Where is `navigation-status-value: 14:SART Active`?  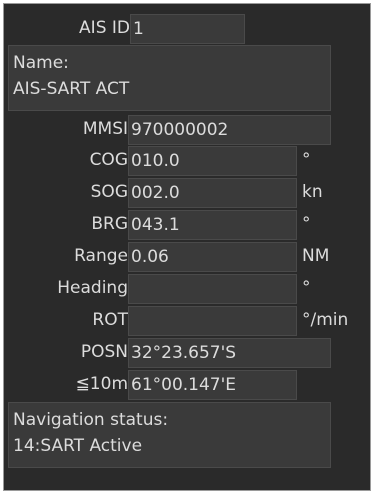 navigation-status-value: 14:SART Active is located at coordinates (78, 446).